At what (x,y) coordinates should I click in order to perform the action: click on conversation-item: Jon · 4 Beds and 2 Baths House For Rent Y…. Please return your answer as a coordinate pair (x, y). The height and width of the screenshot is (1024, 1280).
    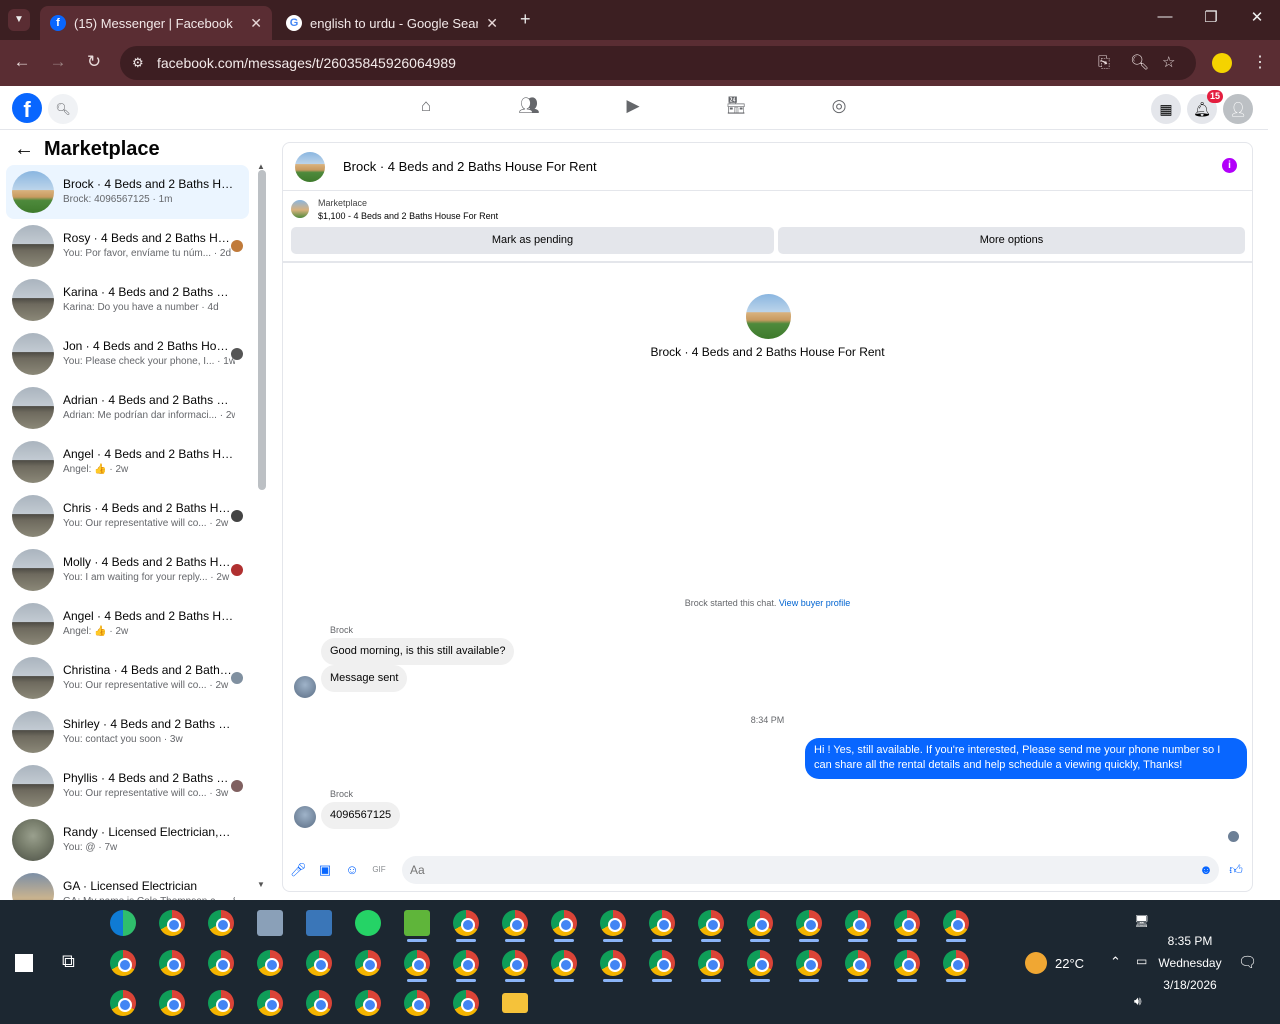
    Looking at the image, I should click on (127, 354).